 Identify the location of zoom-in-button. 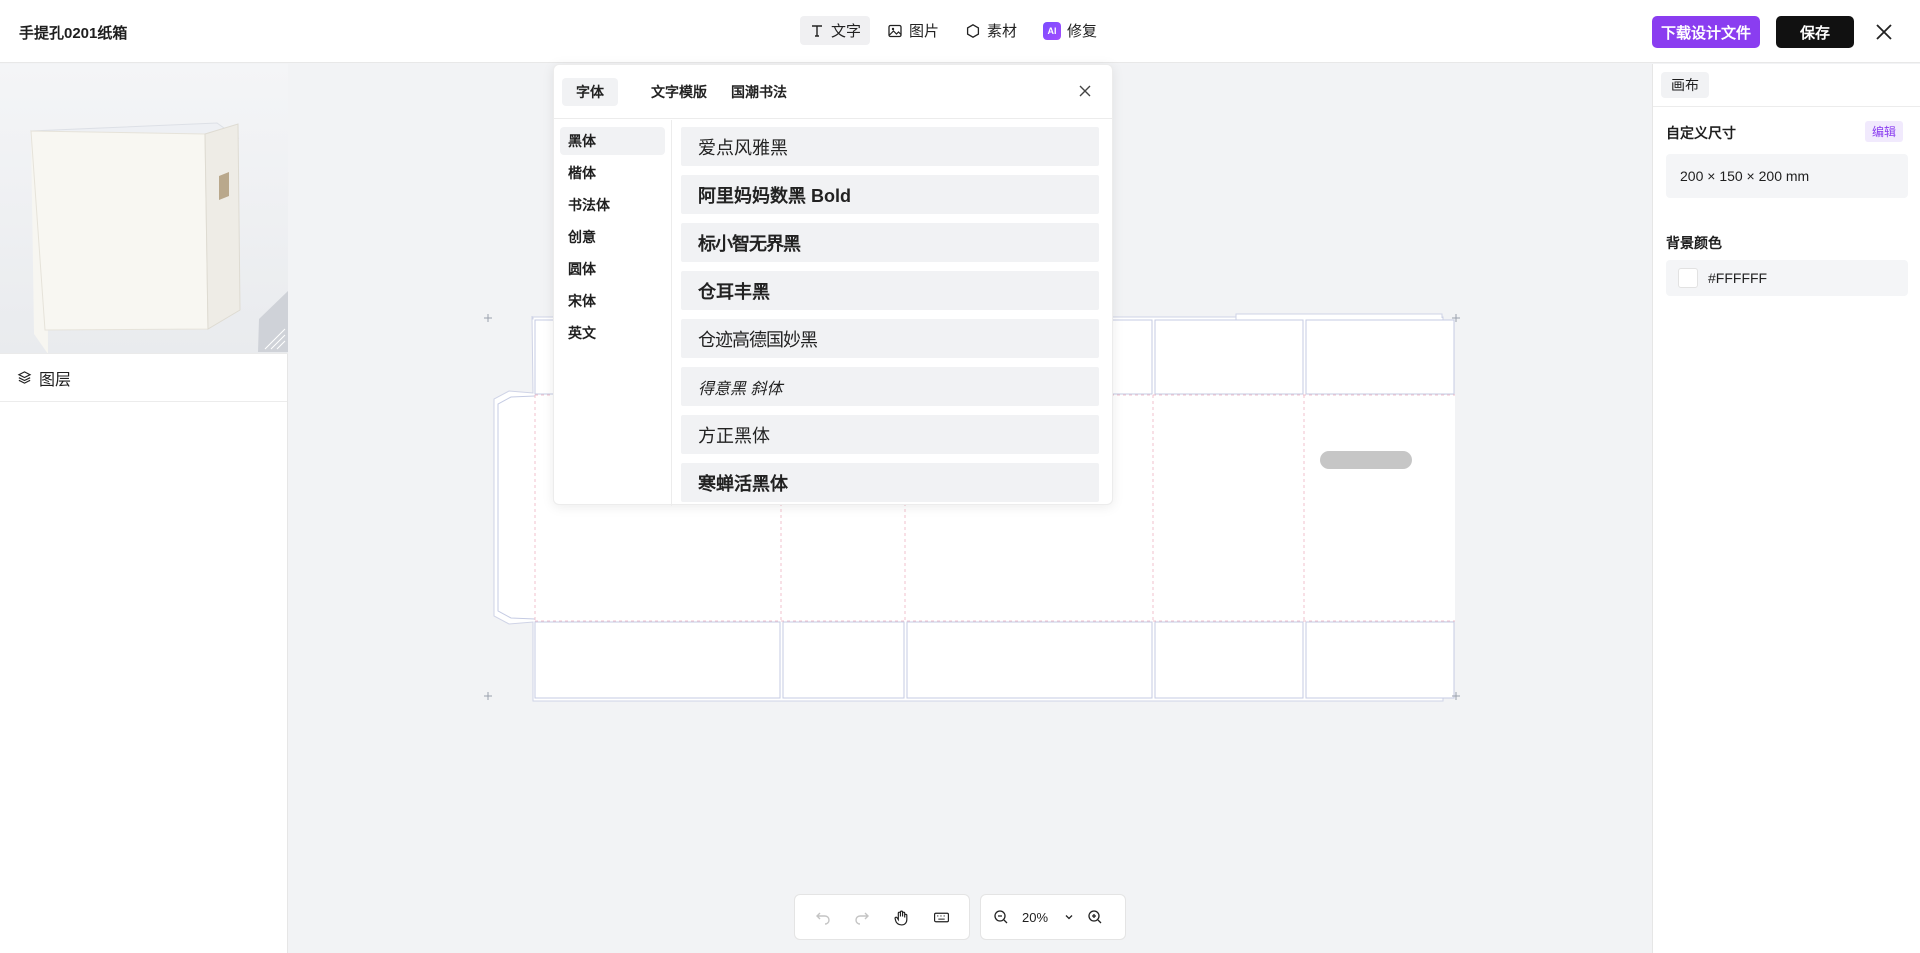
(1095, 917).